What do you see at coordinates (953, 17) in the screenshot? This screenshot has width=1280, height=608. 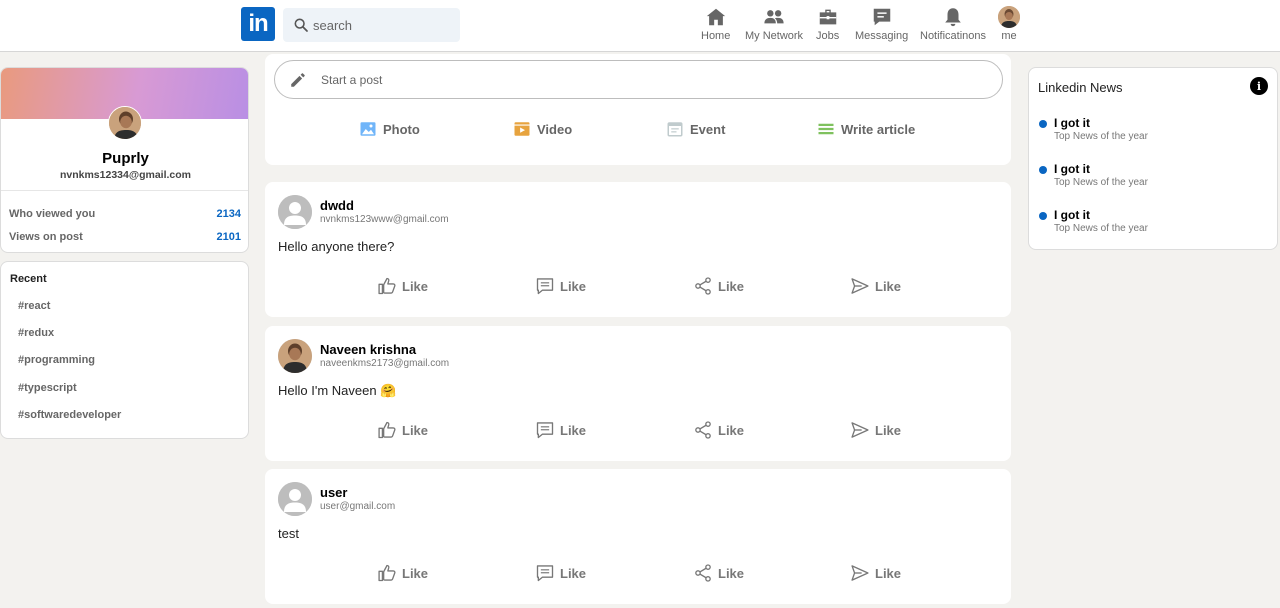 I see `bell-icon` at bounding box center [953, 17].